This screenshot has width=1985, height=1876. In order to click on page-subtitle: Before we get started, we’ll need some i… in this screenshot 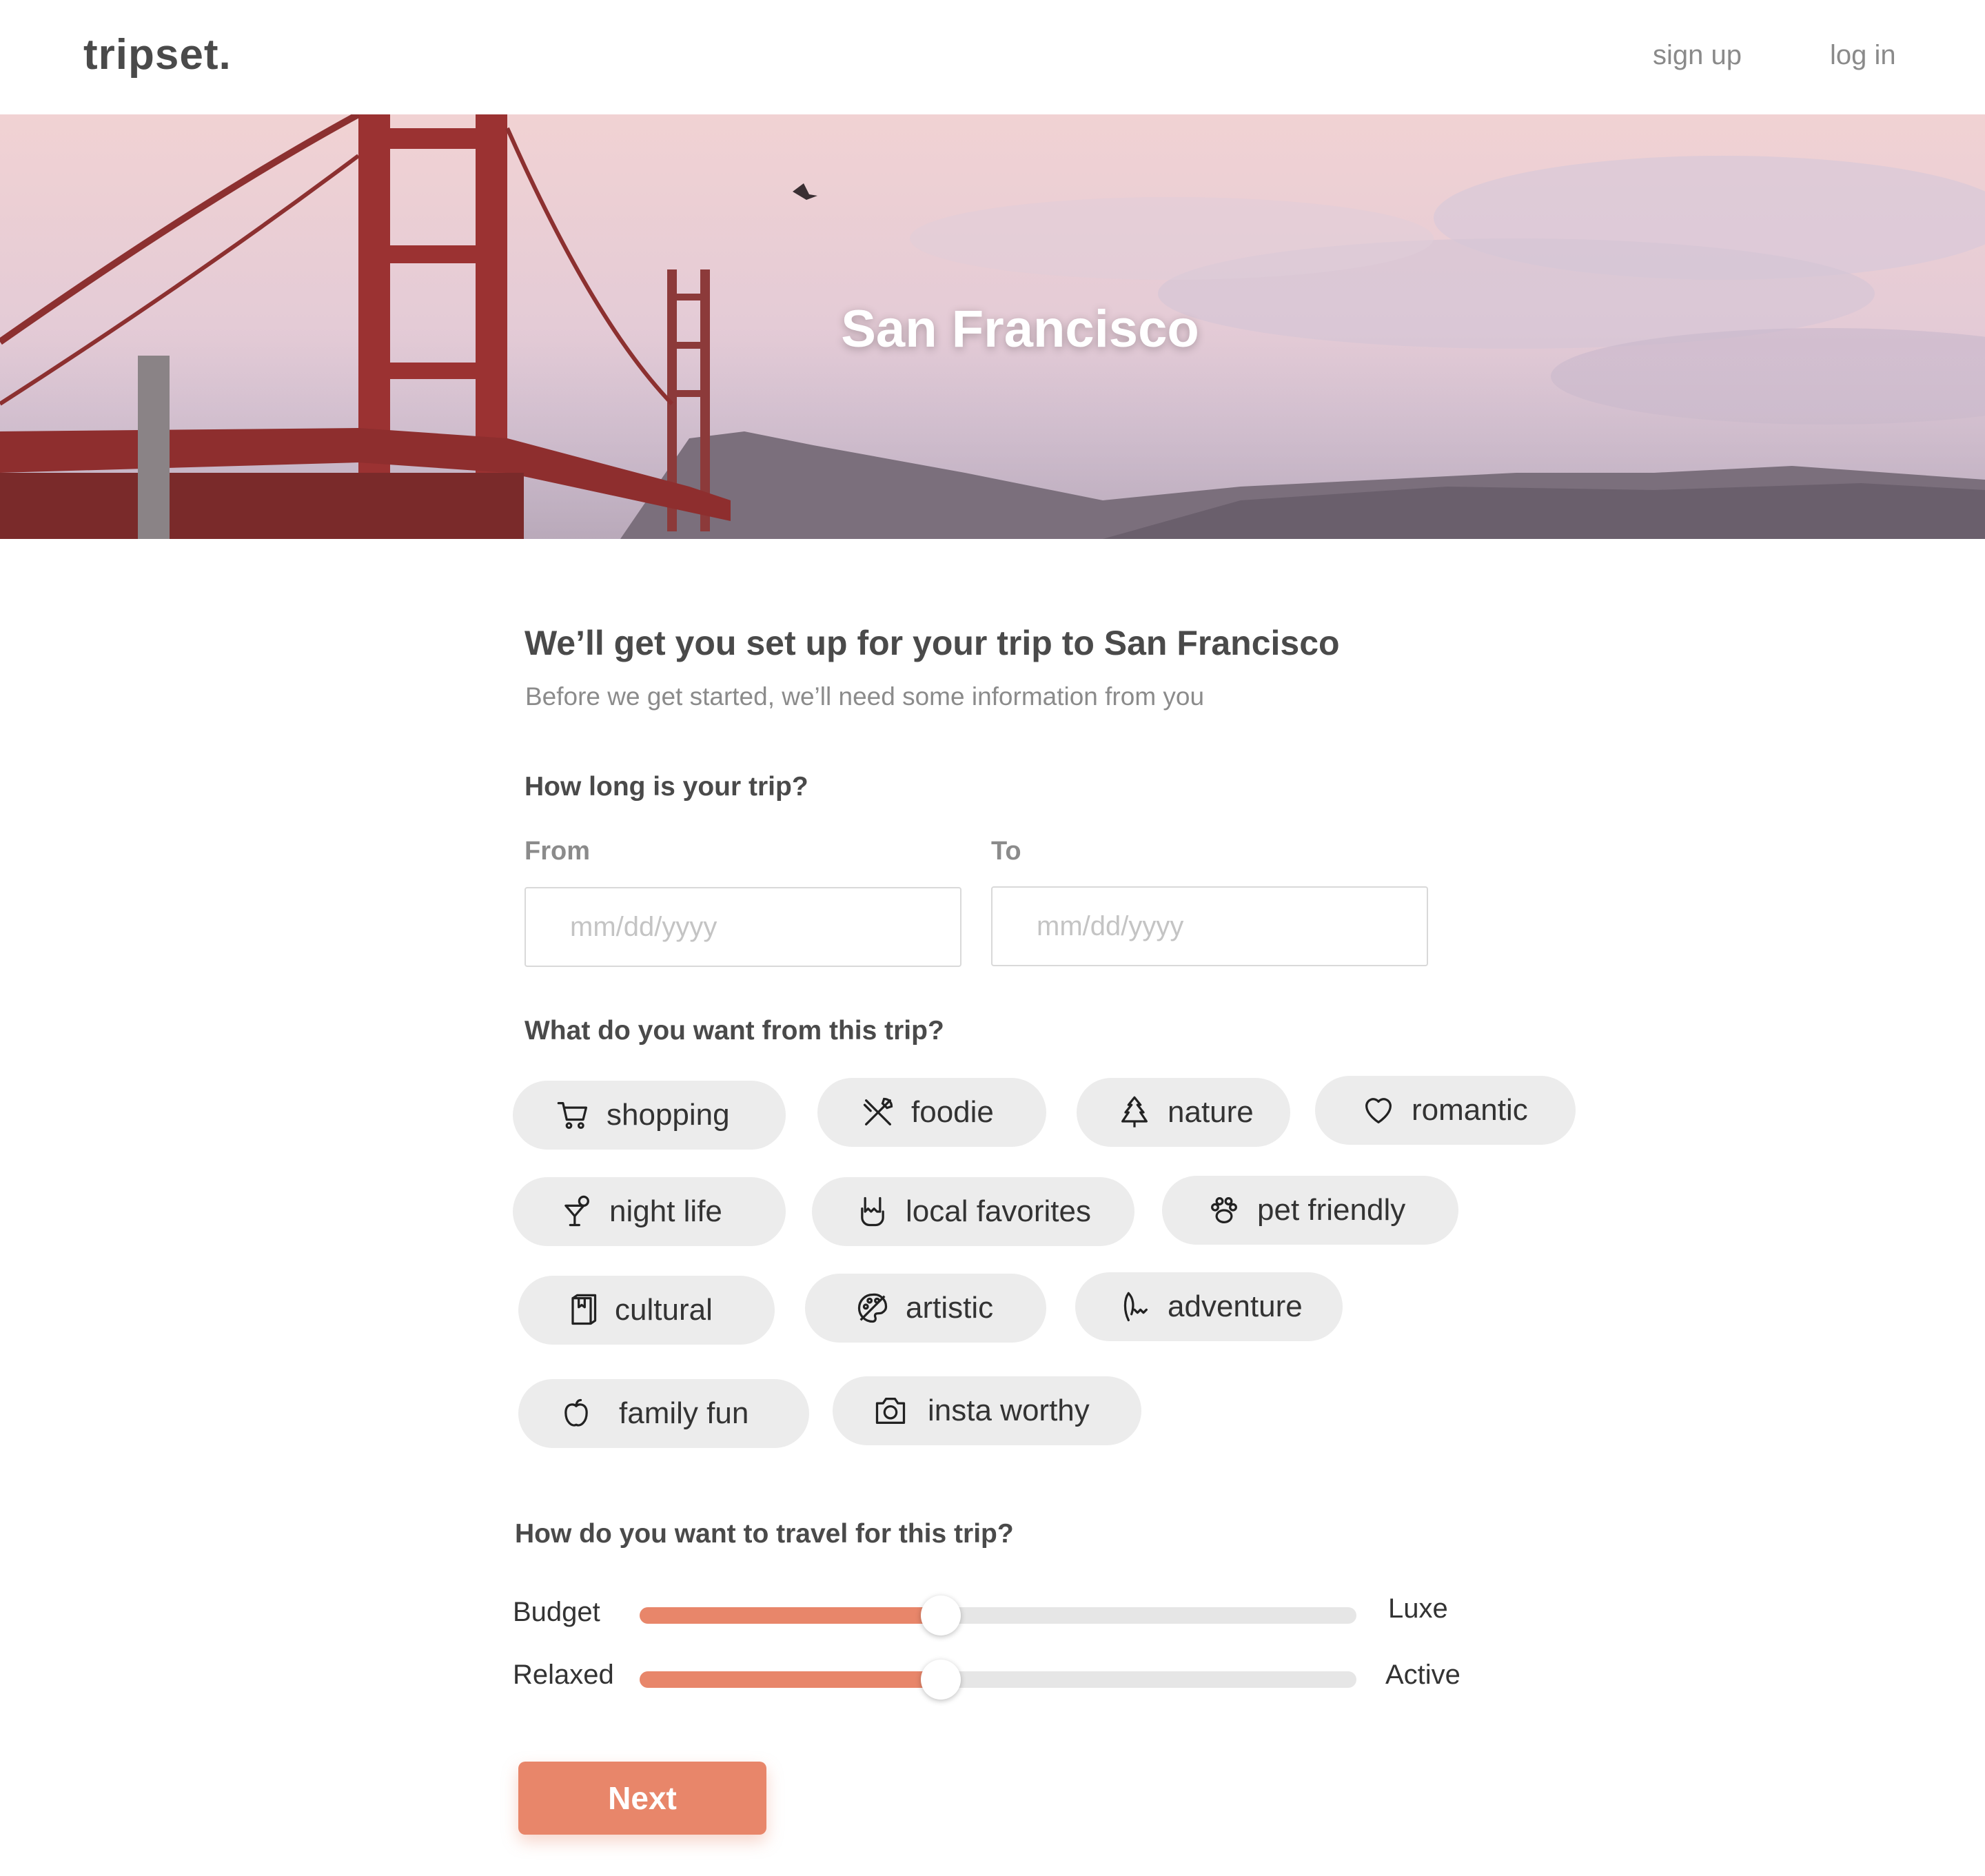, I will do `click(865, 696)`.